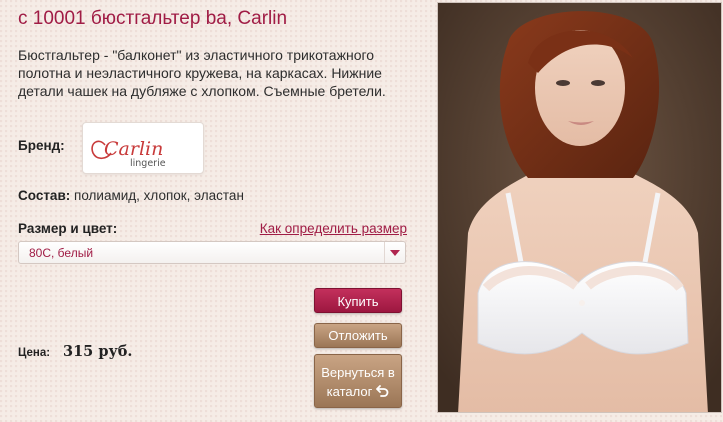 The height and width of the screenshot is (422, 723). I want to click on brand-logo: Carlin lingerie, so click(143, 148).